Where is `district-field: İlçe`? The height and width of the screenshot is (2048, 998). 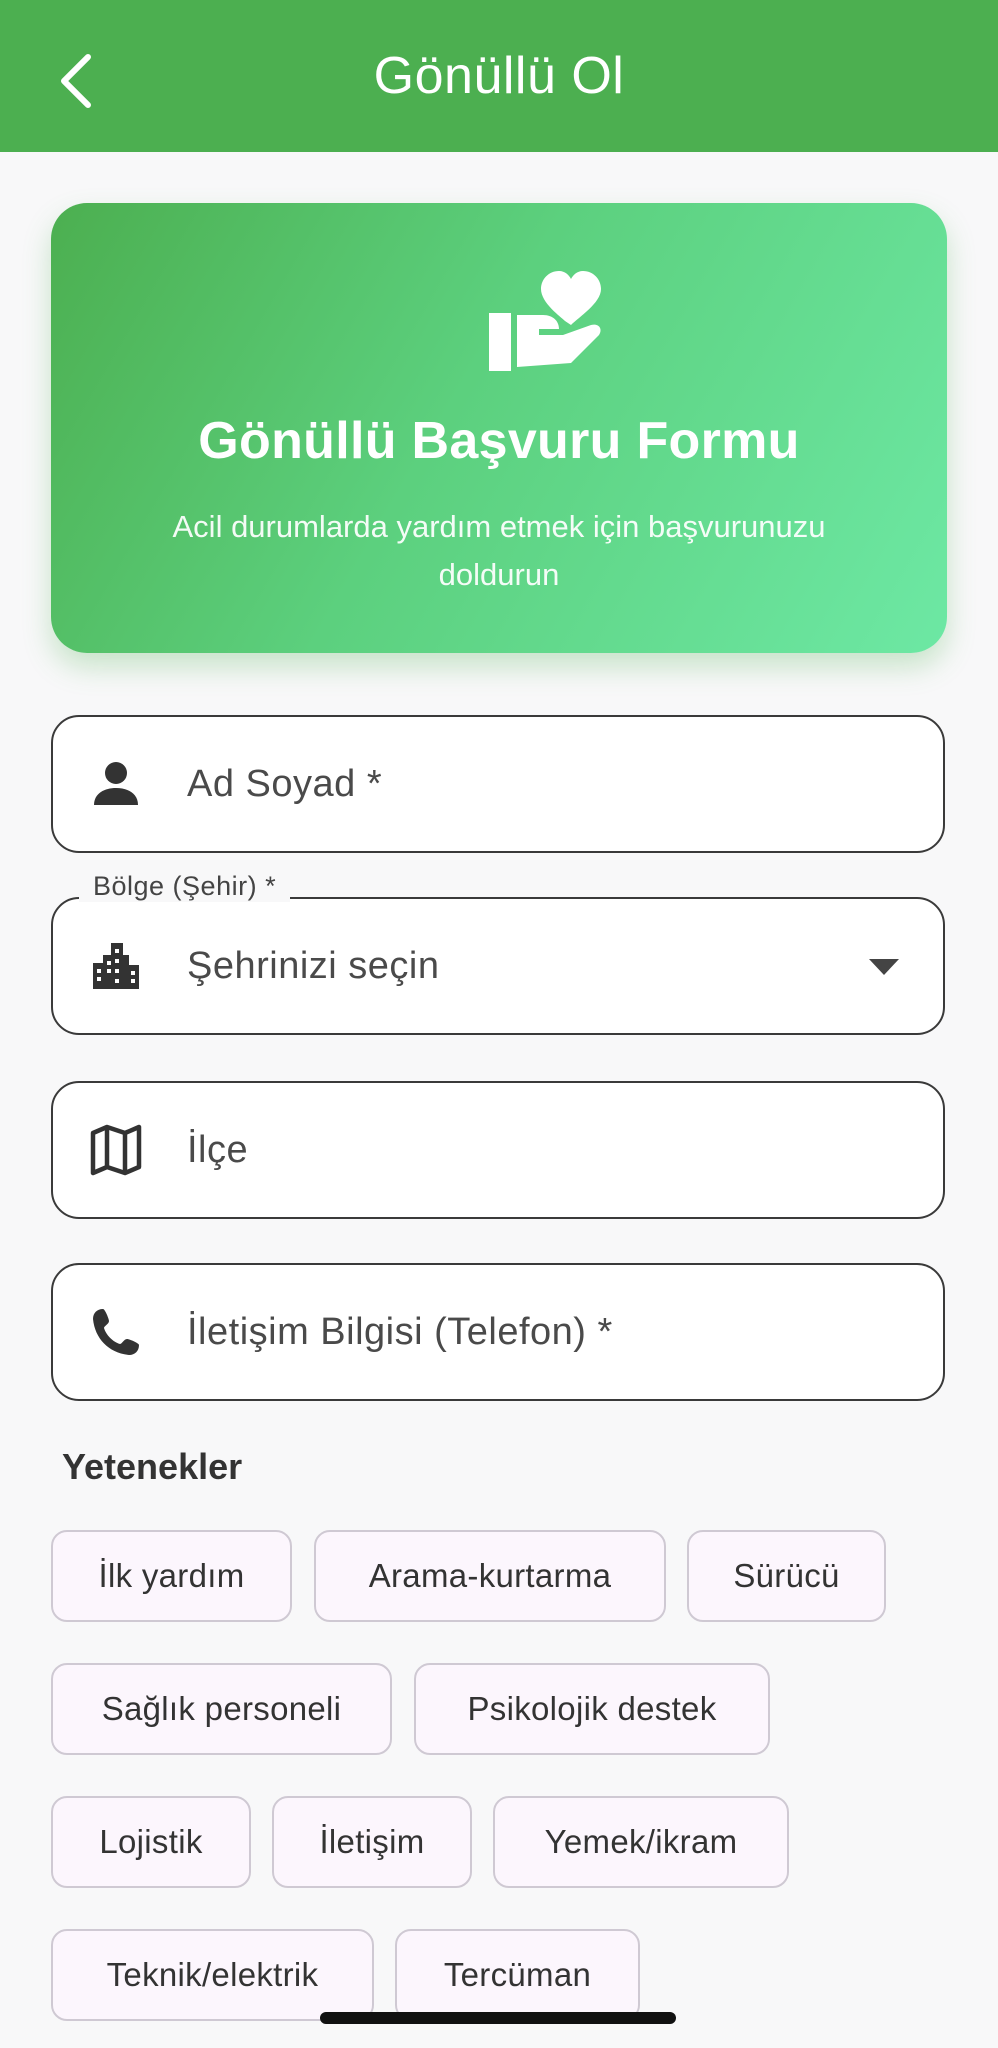 district-field: İlçe is located at coordinates (498, 1150).